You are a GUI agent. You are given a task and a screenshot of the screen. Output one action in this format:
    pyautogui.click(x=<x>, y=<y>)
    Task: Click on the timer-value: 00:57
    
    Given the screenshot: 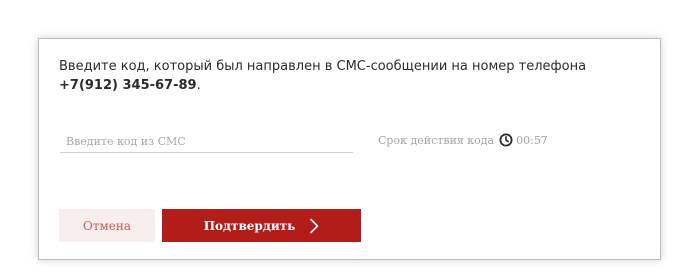 What is the action you would take?
    pyautogui.click(x=532, y=140)
    